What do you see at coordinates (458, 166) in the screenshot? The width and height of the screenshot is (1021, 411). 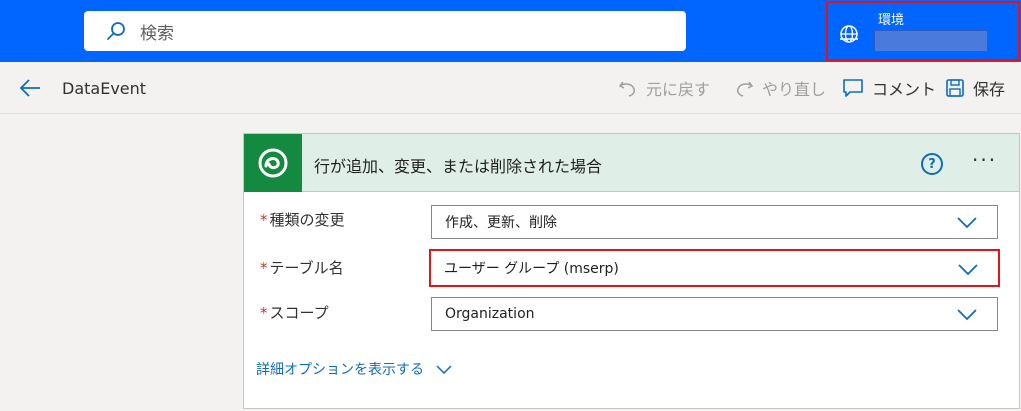 I see `trigger-title: 行が追加、変更、または削除された場合` at bounding box center [458, 166].